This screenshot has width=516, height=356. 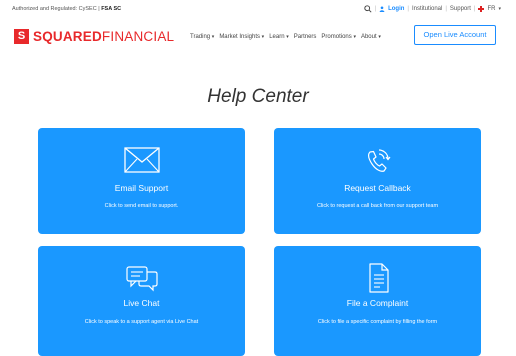 What do you see at coordinates (378, 278) in the screenshot?
I see `document-icon` at bounding box center [378, 278].